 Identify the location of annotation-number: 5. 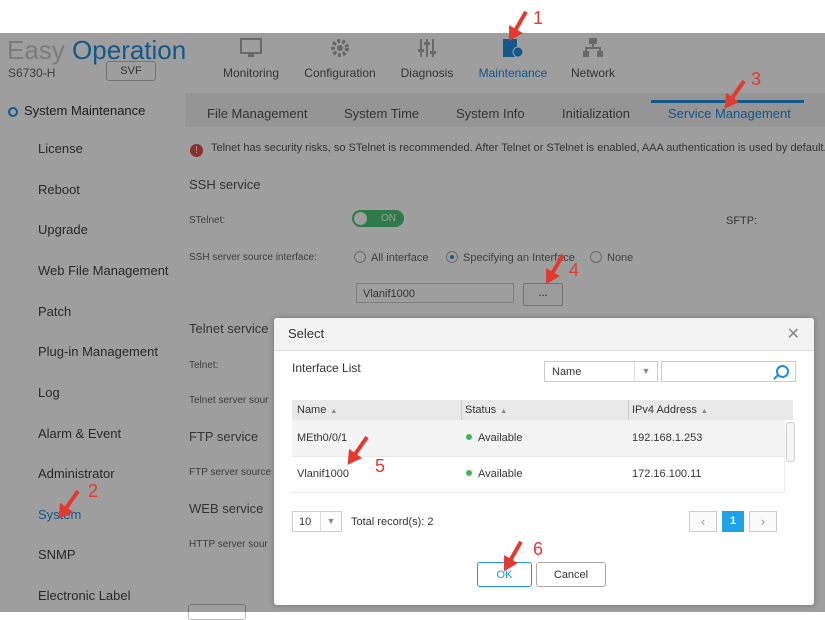
(380, 466).